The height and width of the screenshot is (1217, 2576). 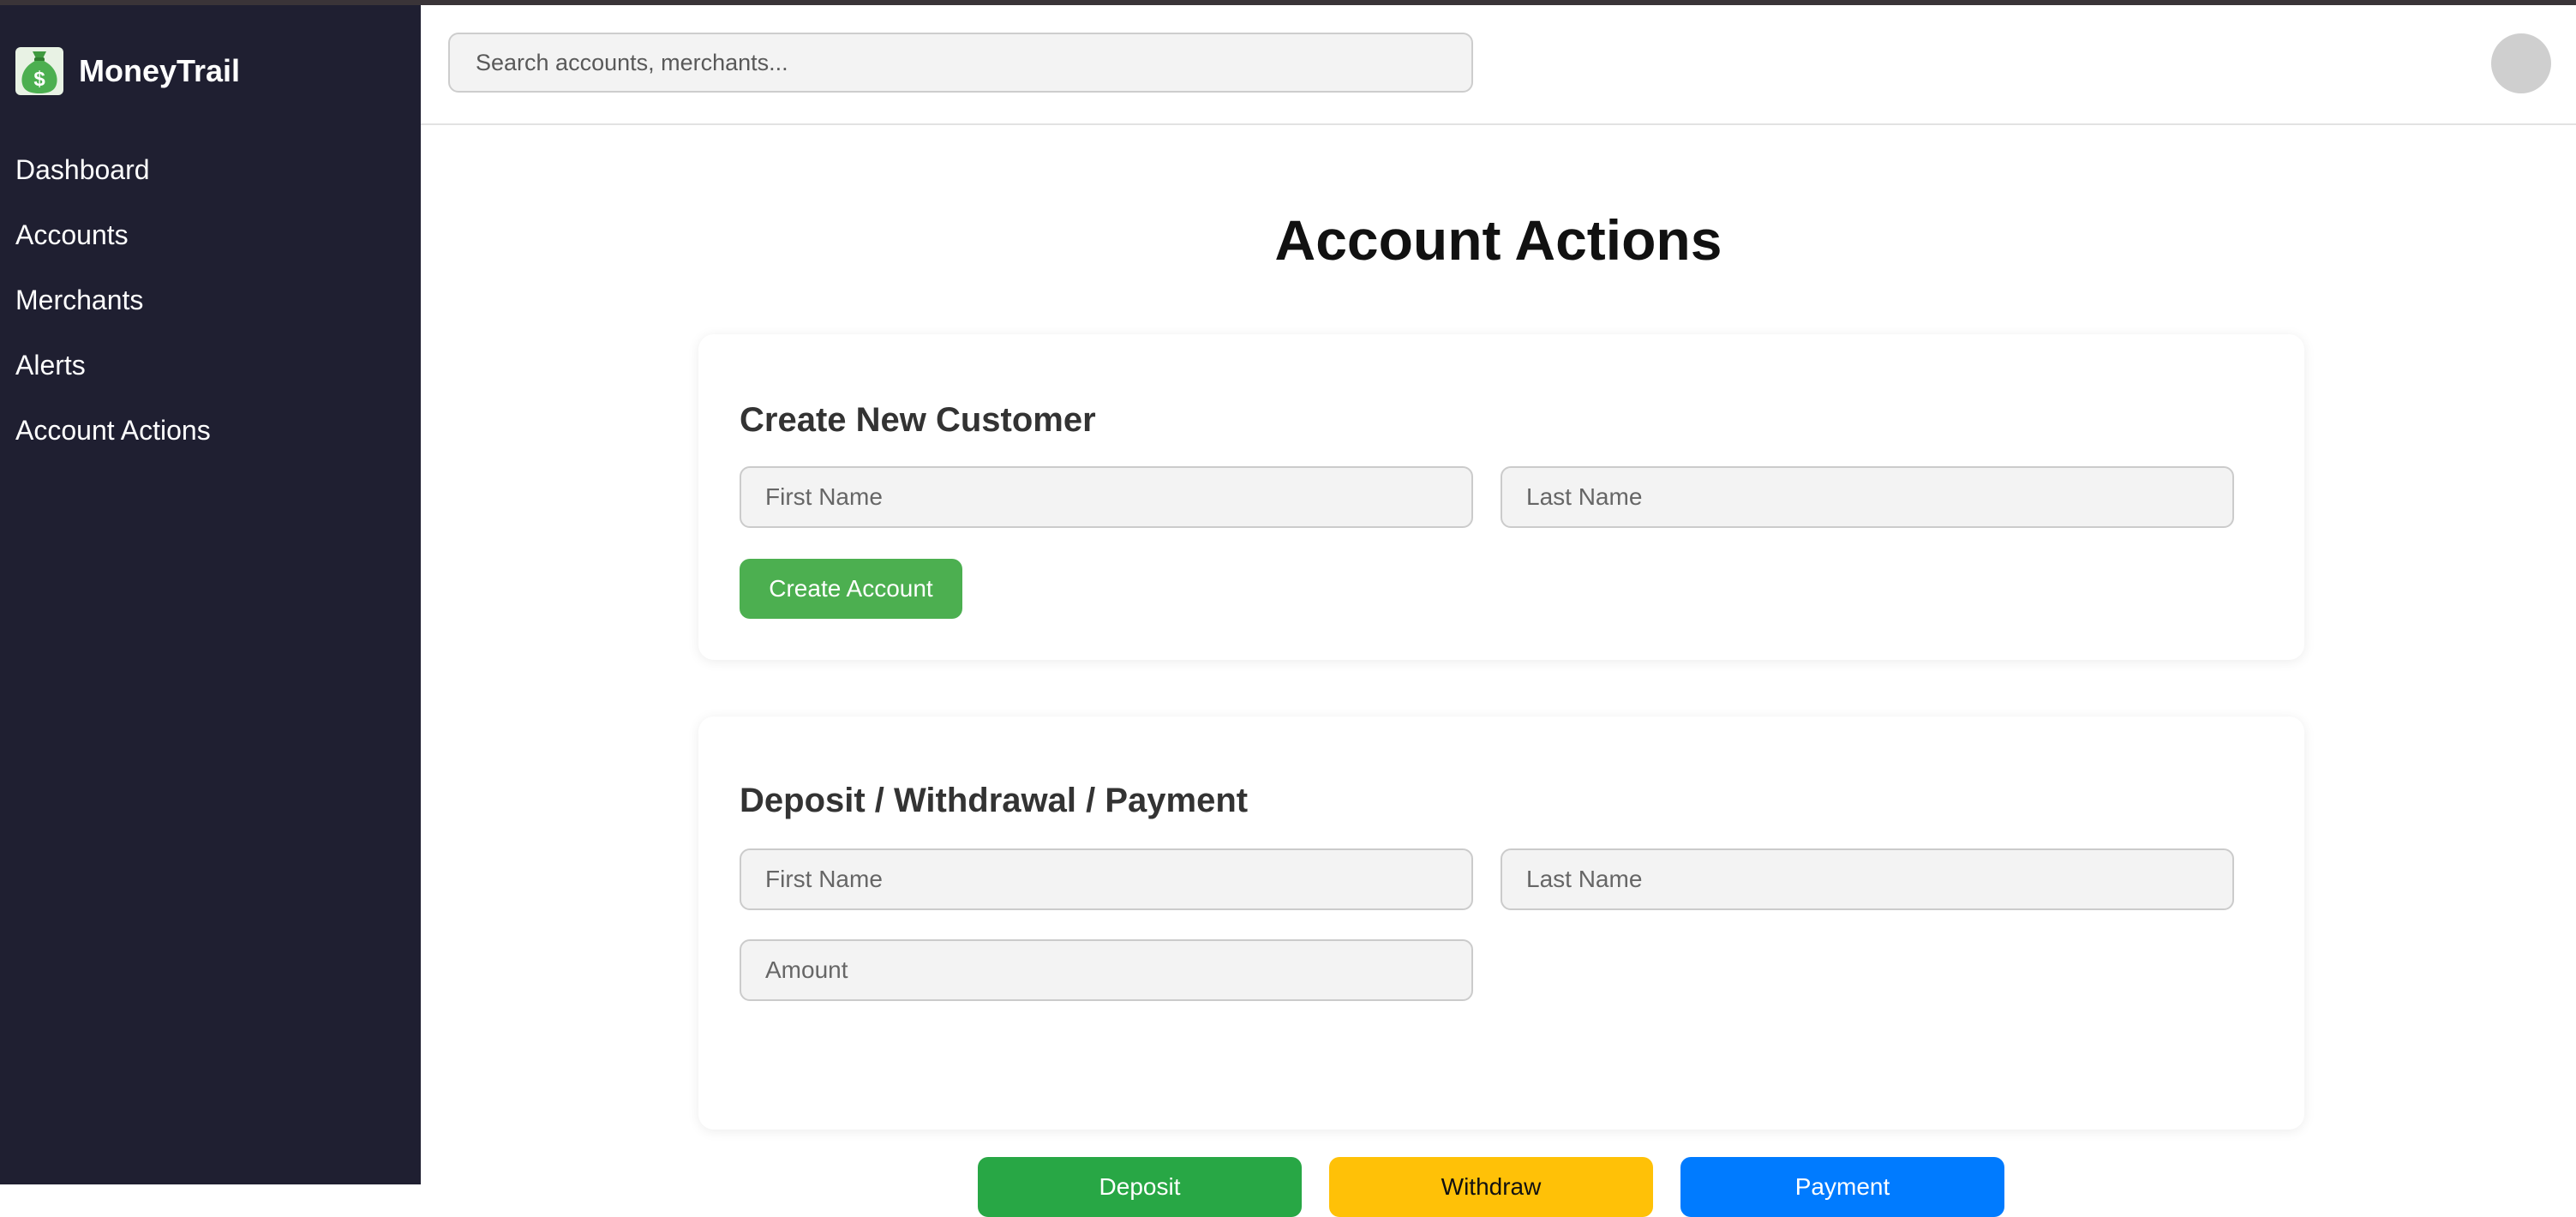 What do you see at coordinates (160, 70) in the screenshot?
I see `app-name: MoneyTrail` at bounding box center [160, 70].